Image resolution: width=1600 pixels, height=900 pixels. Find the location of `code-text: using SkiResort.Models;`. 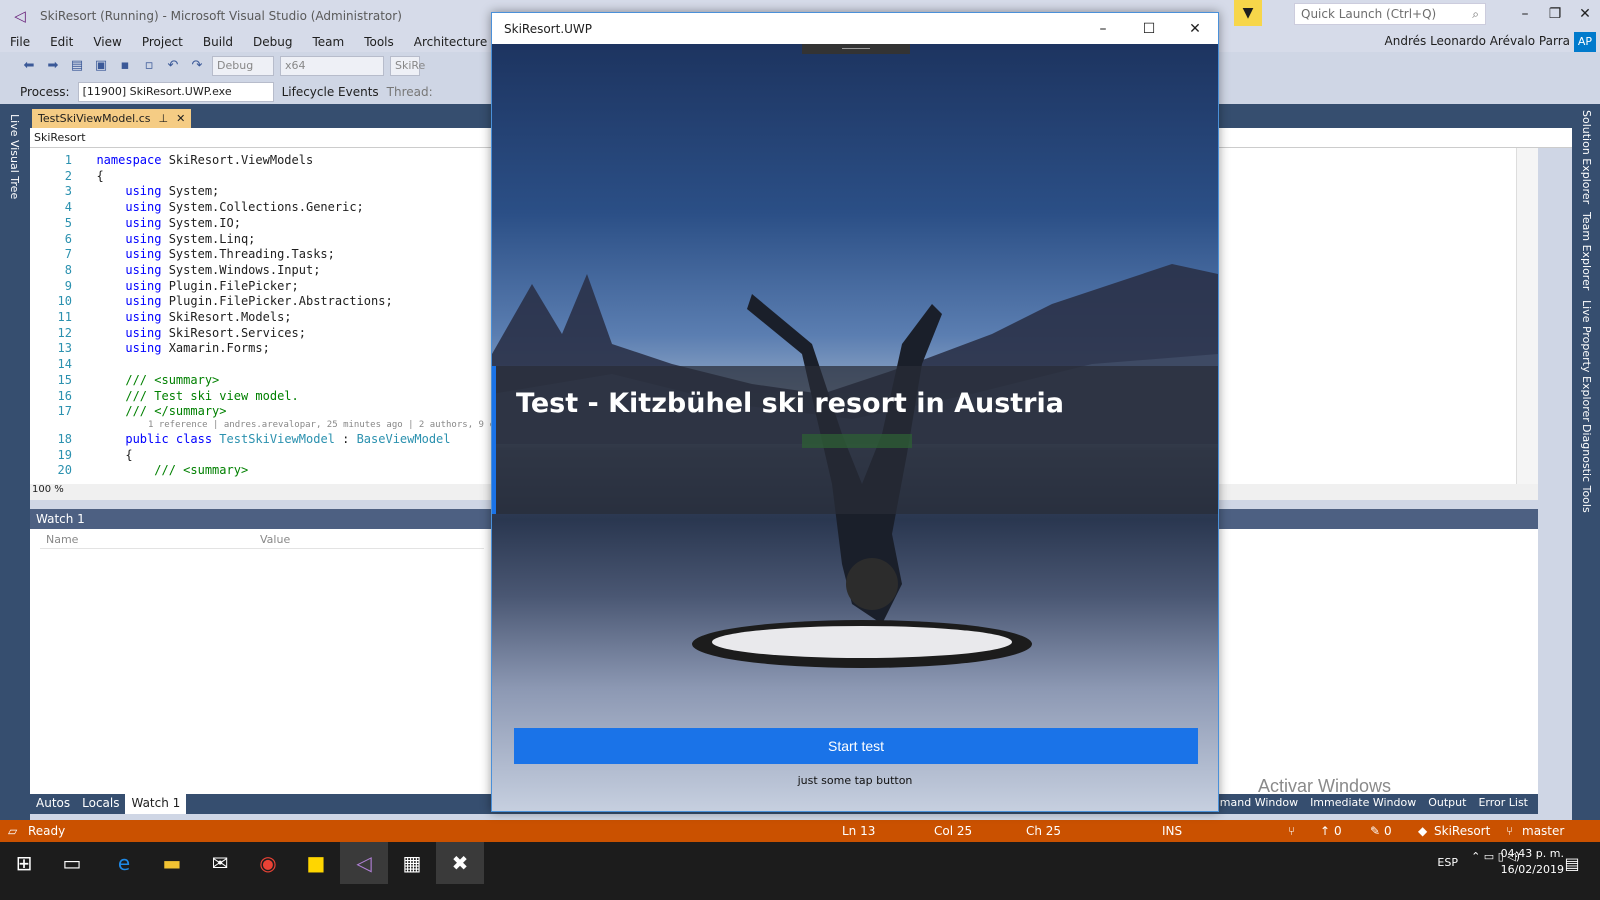

code-text: using SkiResort.Models; is located at coordinates (186, 317).